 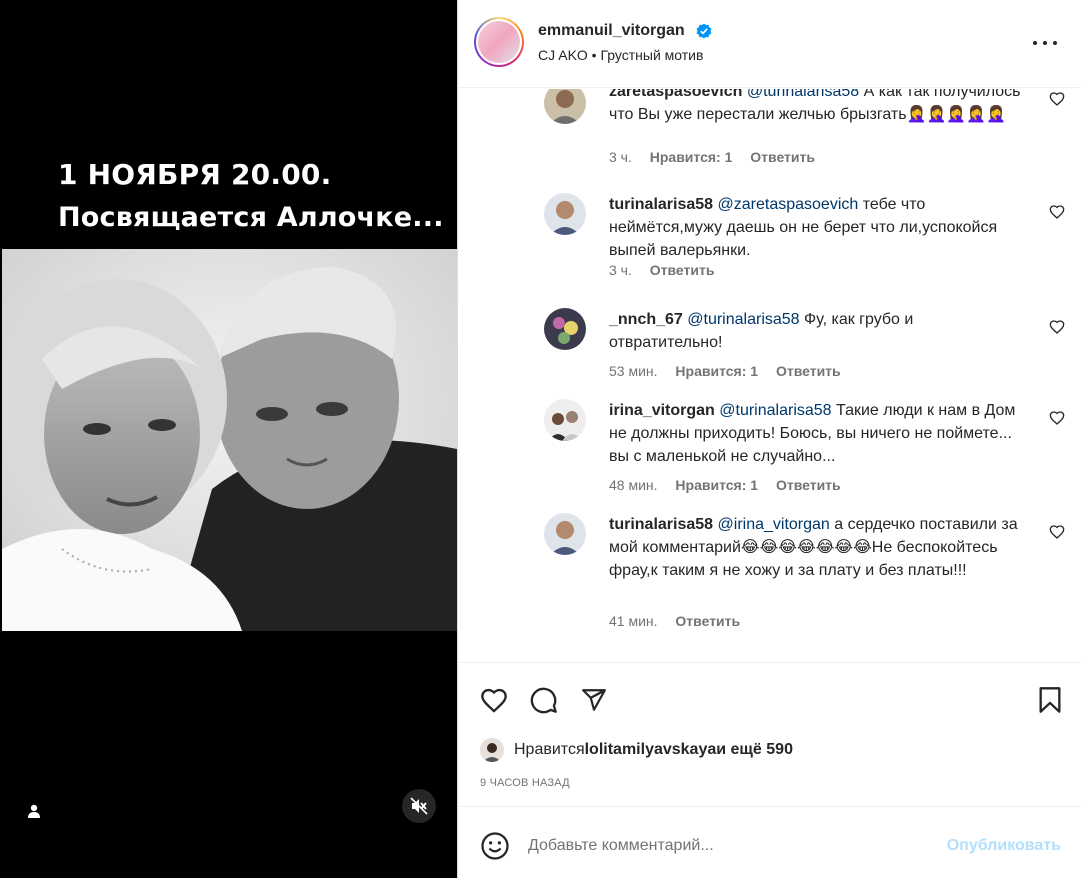 I want to click on comment-username: zaretaspasoevich, so click(x=675, y=94).